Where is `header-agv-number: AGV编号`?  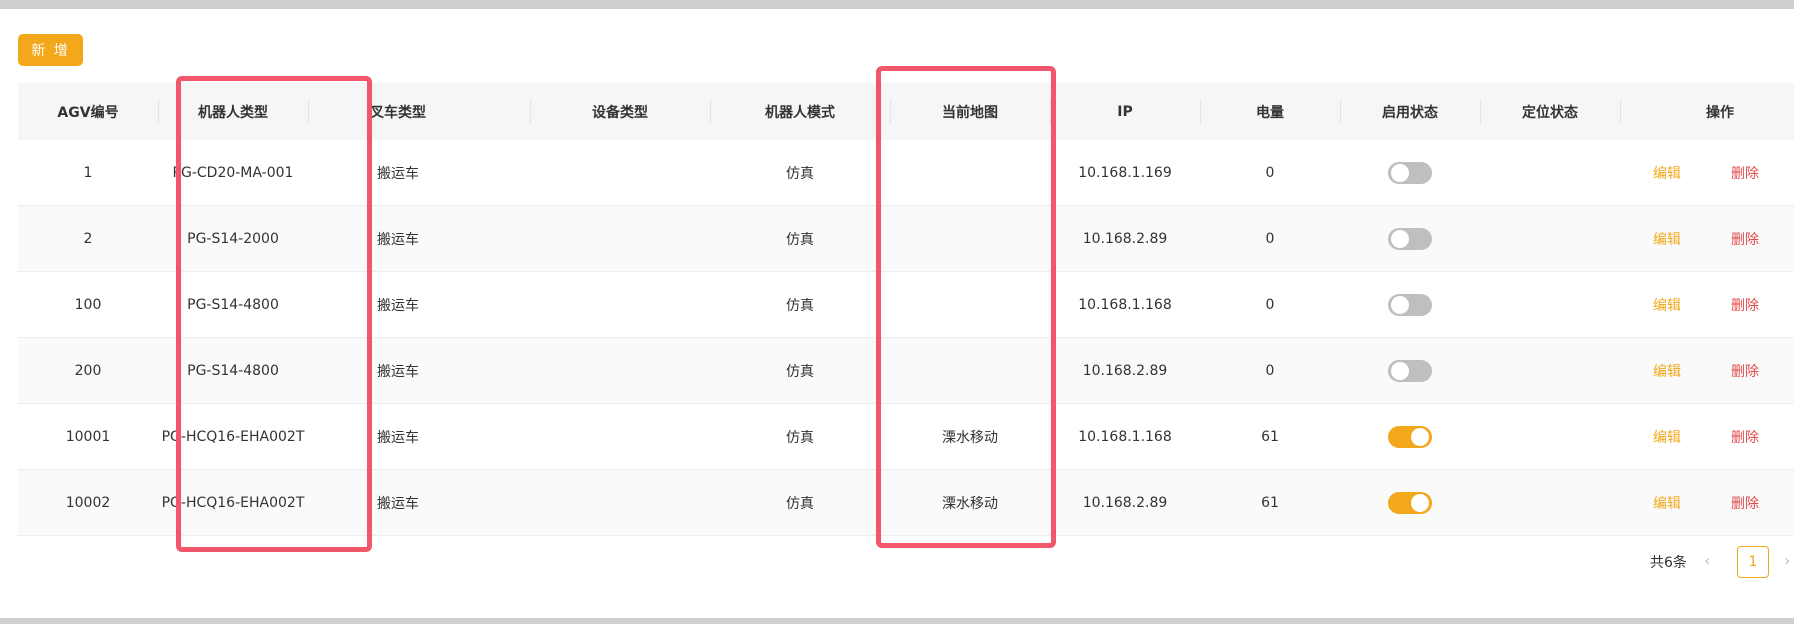
header-agv-number: AGV编号 is located at coordinates (88, 112).